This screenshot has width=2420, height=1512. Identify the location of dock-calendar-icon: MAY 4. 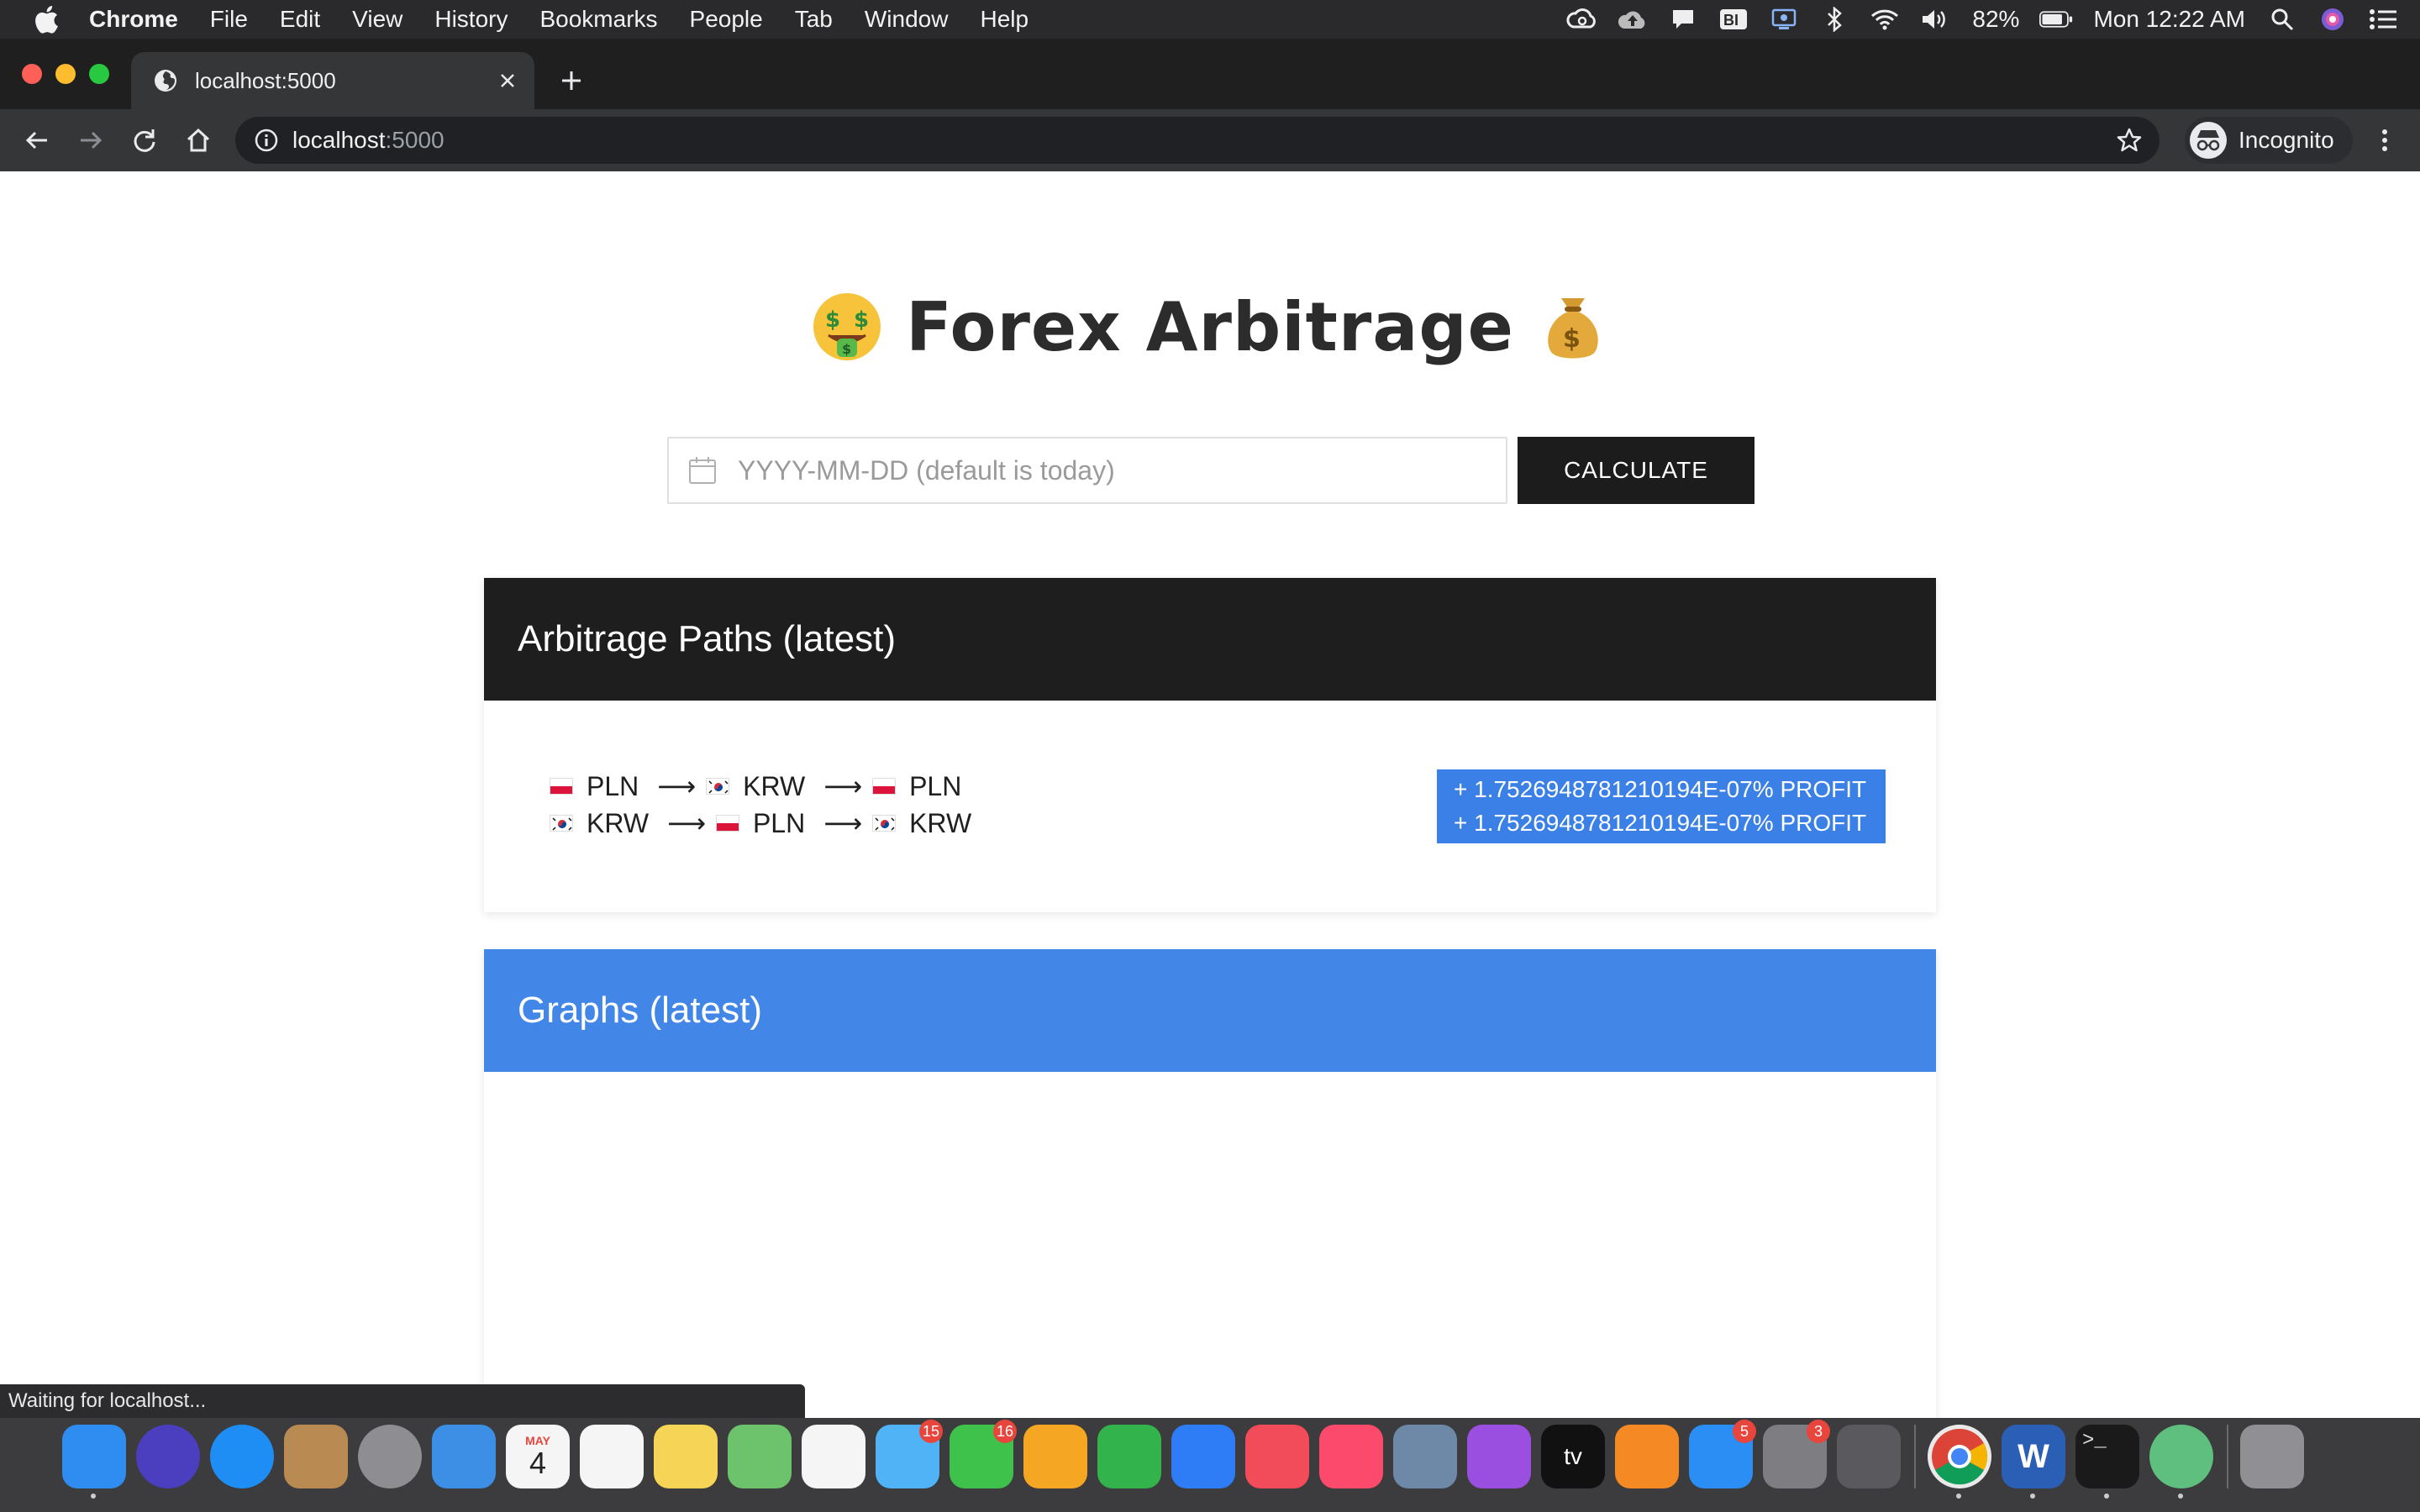
(538, 1456).